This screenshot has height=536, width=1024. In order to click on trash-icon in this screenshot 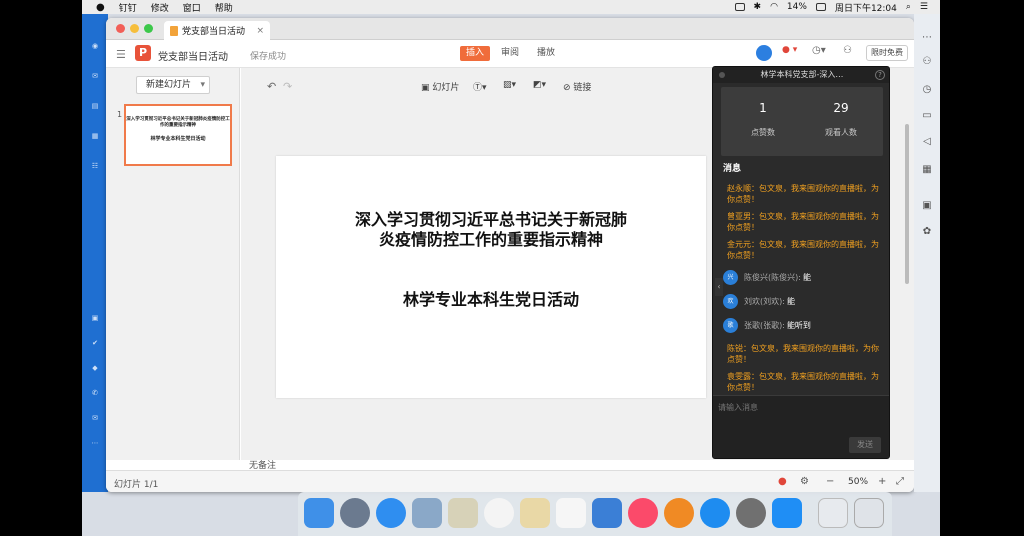, I will do `click(869, 513)`.